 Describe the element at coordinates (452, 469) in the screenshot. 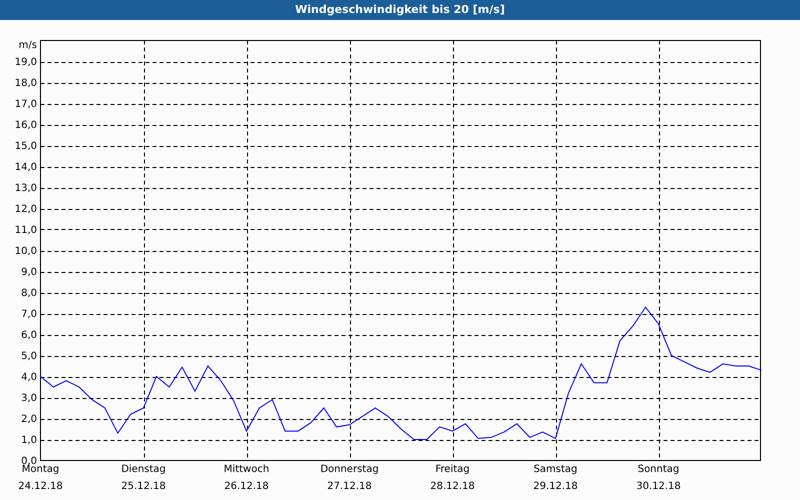

I see `day-label: Freitag` at that location.